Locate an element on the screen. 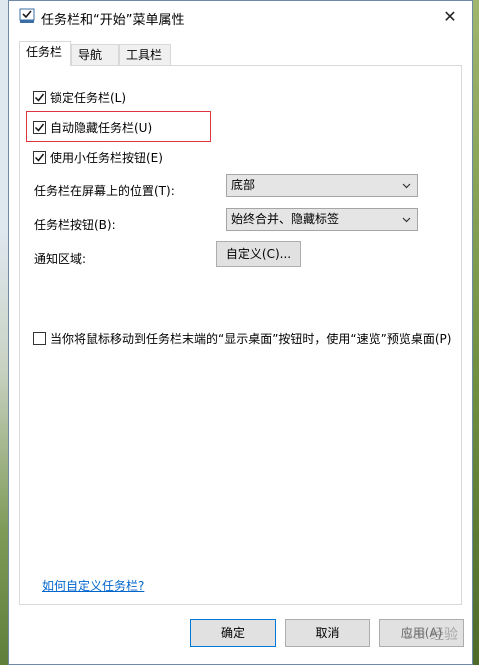 This screenshot has width=479, height=665. baidu-watermark: Bai 经验 is located at coordinates (430, 635).